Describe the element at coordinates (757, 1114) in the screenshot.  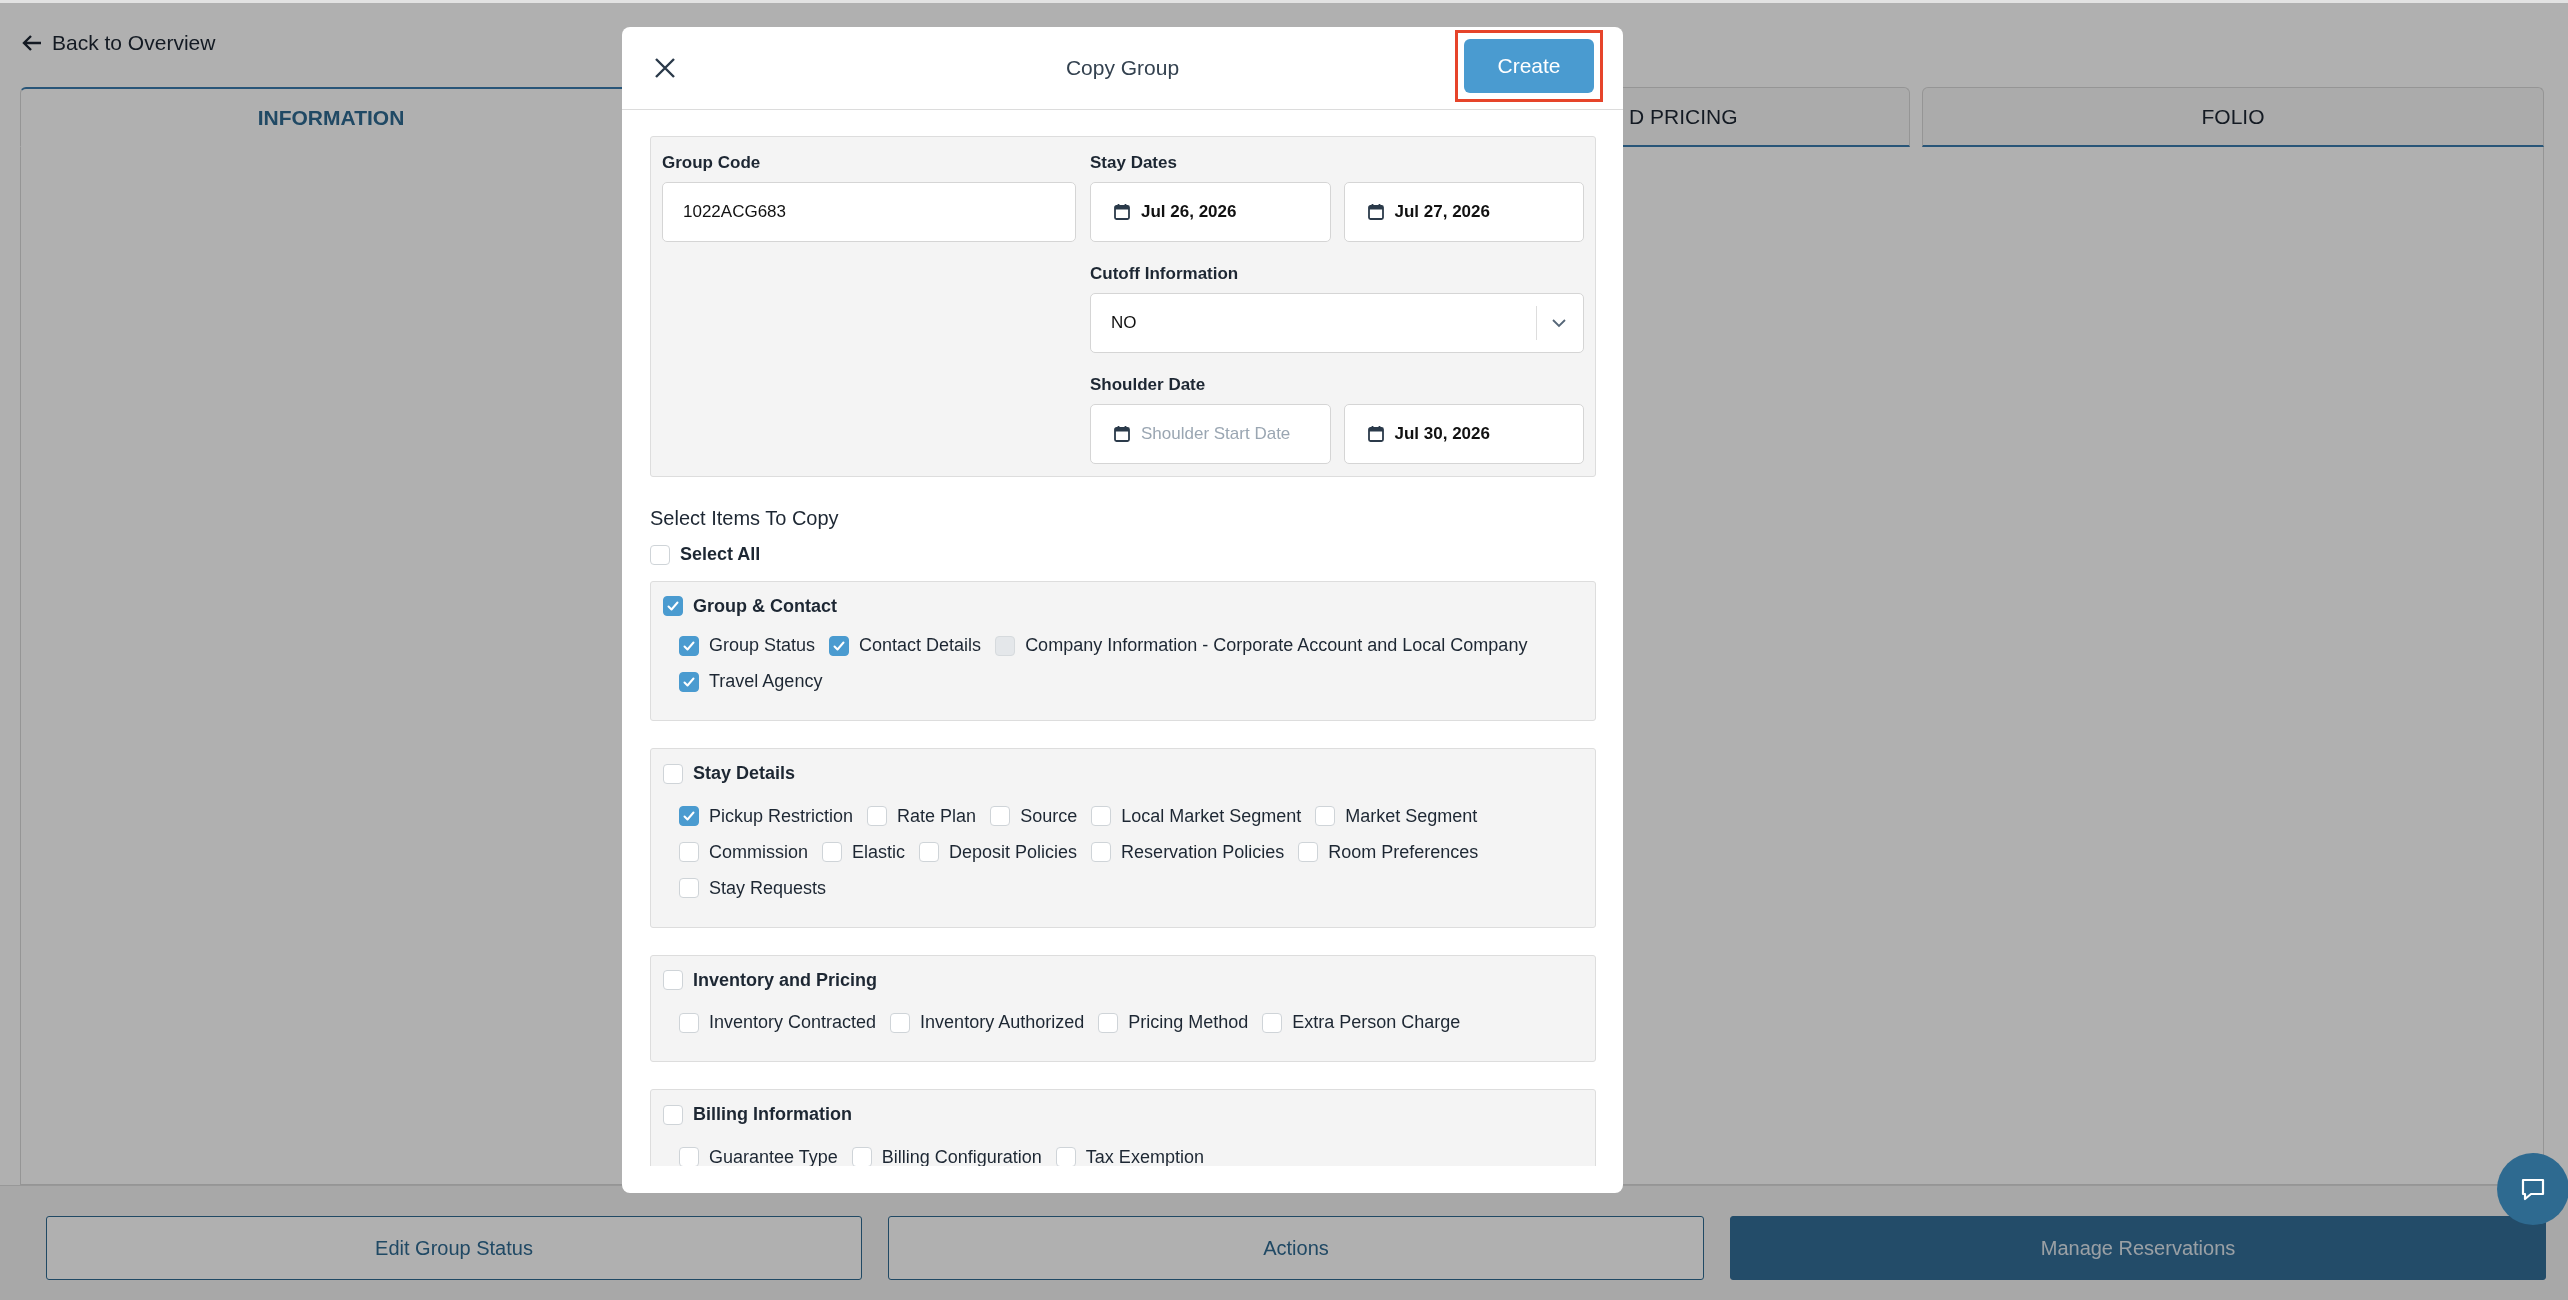
I see `section-checkbox: Billing Information` at that location.